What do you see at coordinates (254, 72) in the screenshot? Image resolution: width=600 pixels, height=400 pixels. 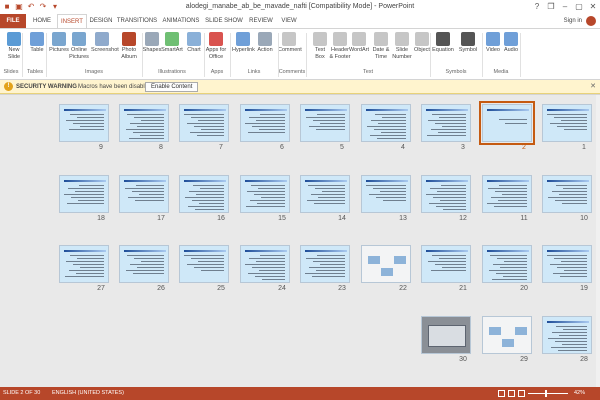 I see `group-links: Links` at bounding box center [254, 72].